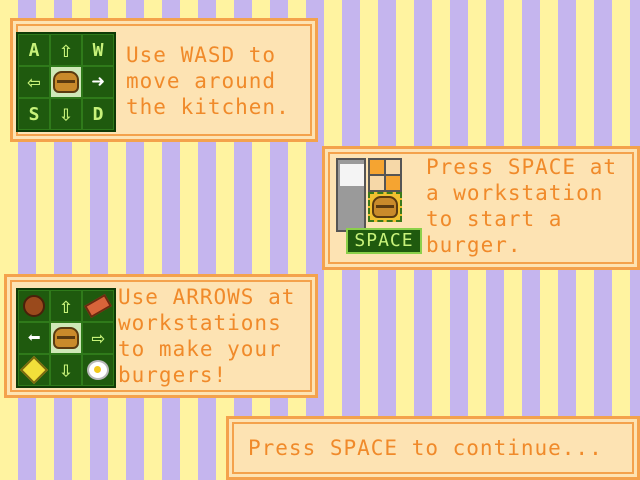  Describe the element at coordinates (384, 241) in the screenshot. I see `space-key-label: SPACE` at that location.